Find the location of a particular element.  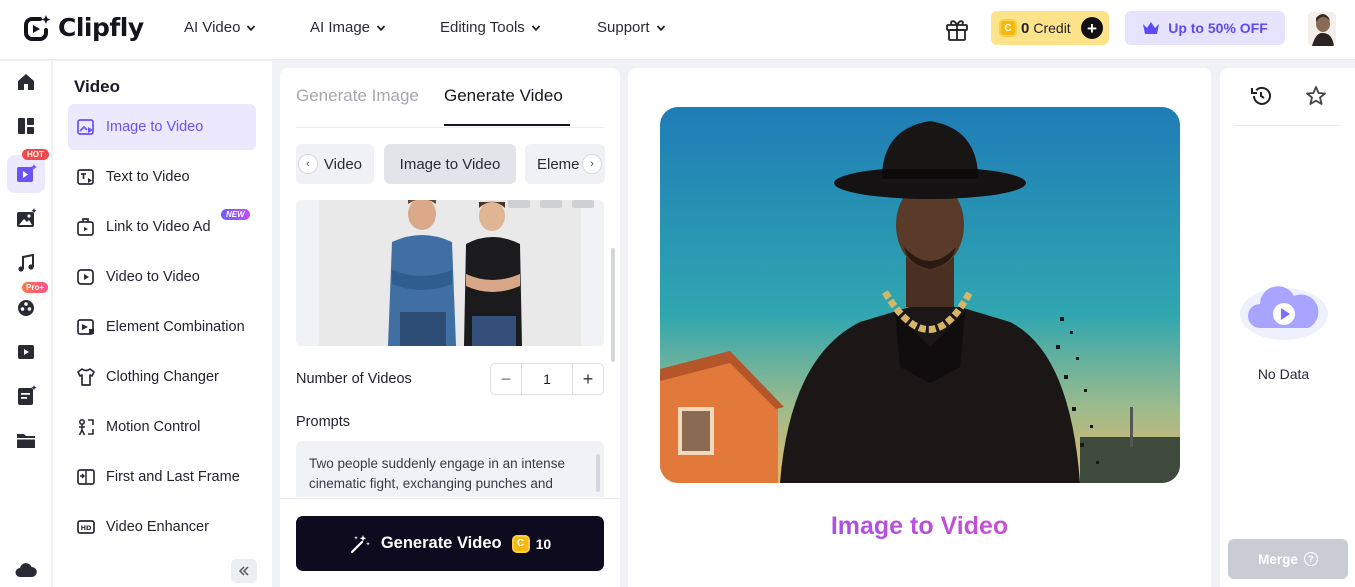

merge-label: Merge is located at coordinates (1278, 559).